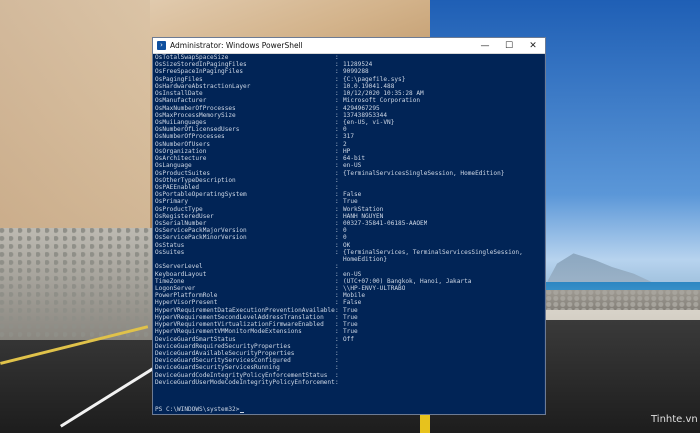  Describe the element at coordinates (369, 122) in the screenshot. I see `property-value: {en-US, vi-VN}` at that location.